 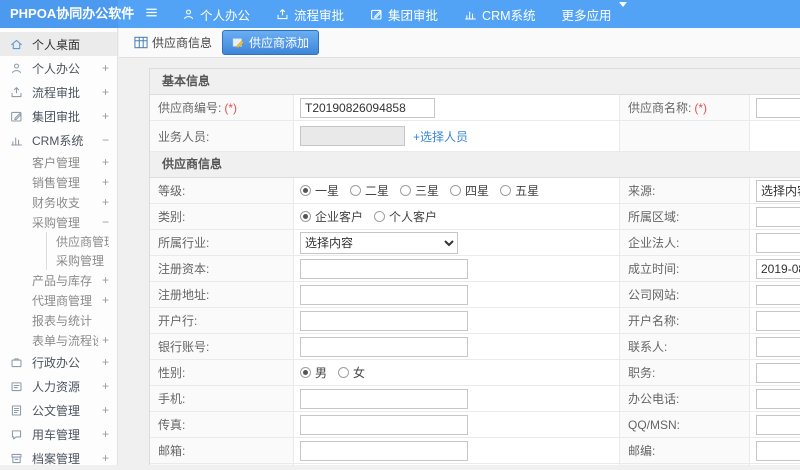 I want to click on nav-item: 个人办公, so click(x=216, y=14).